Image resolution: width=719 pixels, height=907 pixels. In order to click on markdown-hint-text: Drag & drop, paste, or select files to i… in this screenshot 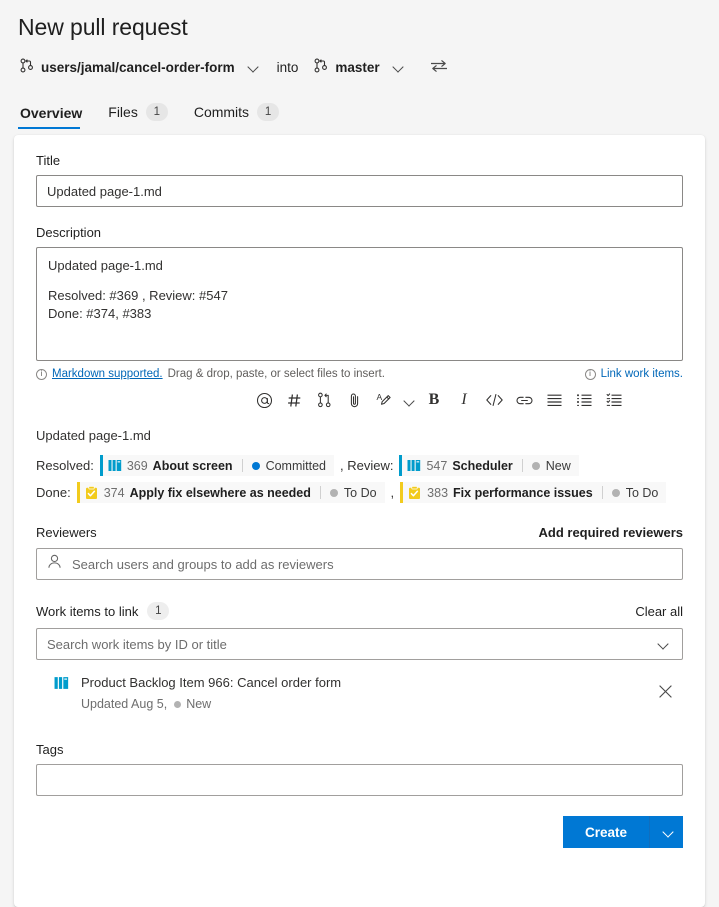, I will do `click(276, 374)`.